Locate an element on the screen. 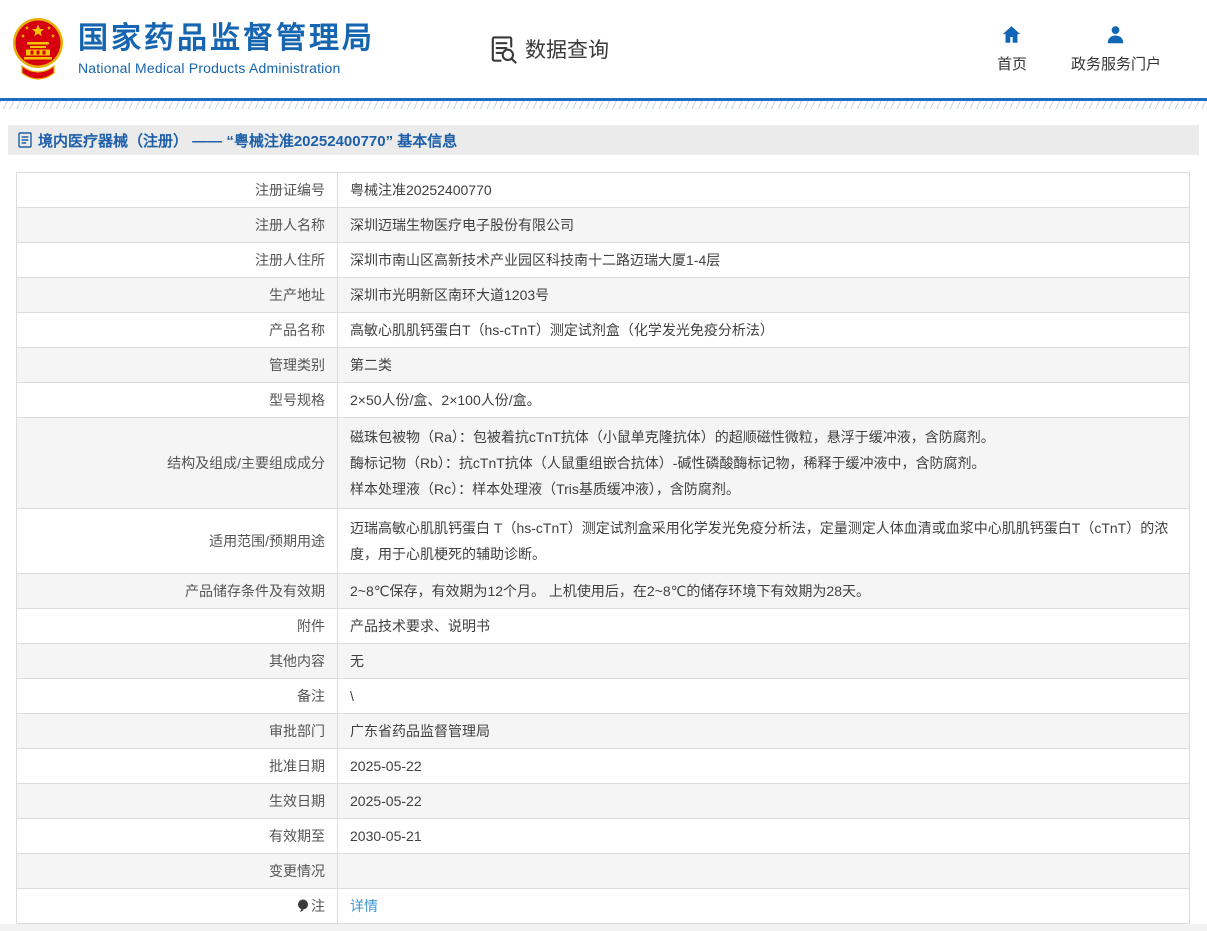  row-label-cell: 结构及组成/主要组成成分 is located at coordinates (177, 463).